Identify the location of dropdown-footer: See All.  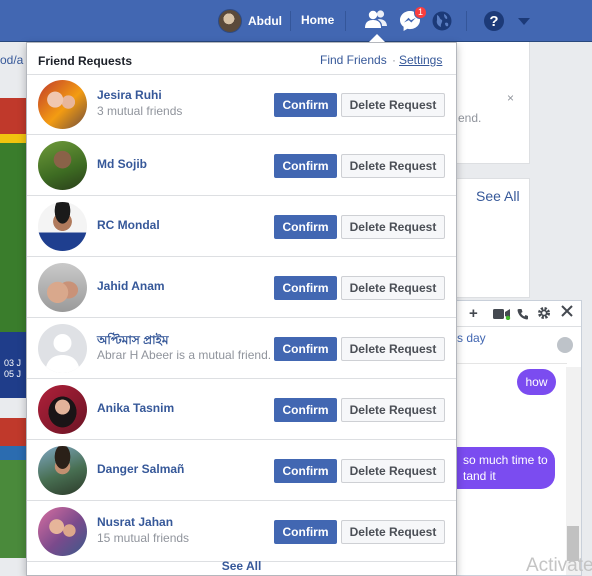
(241, 562).